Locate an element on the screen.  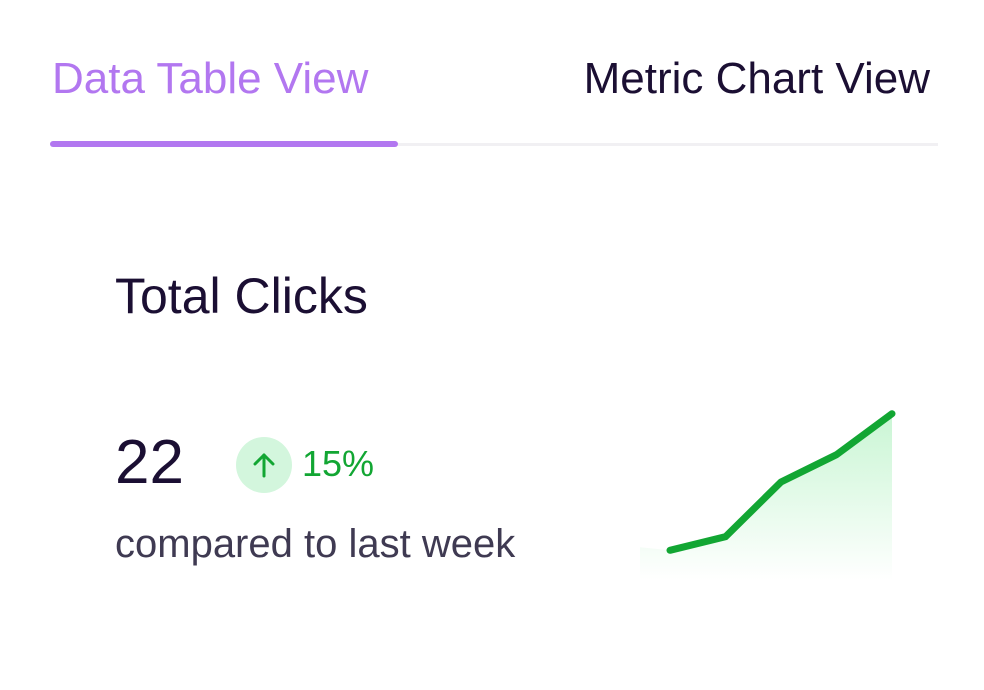
arrow-up-icon is located at coordinates (264, 465).